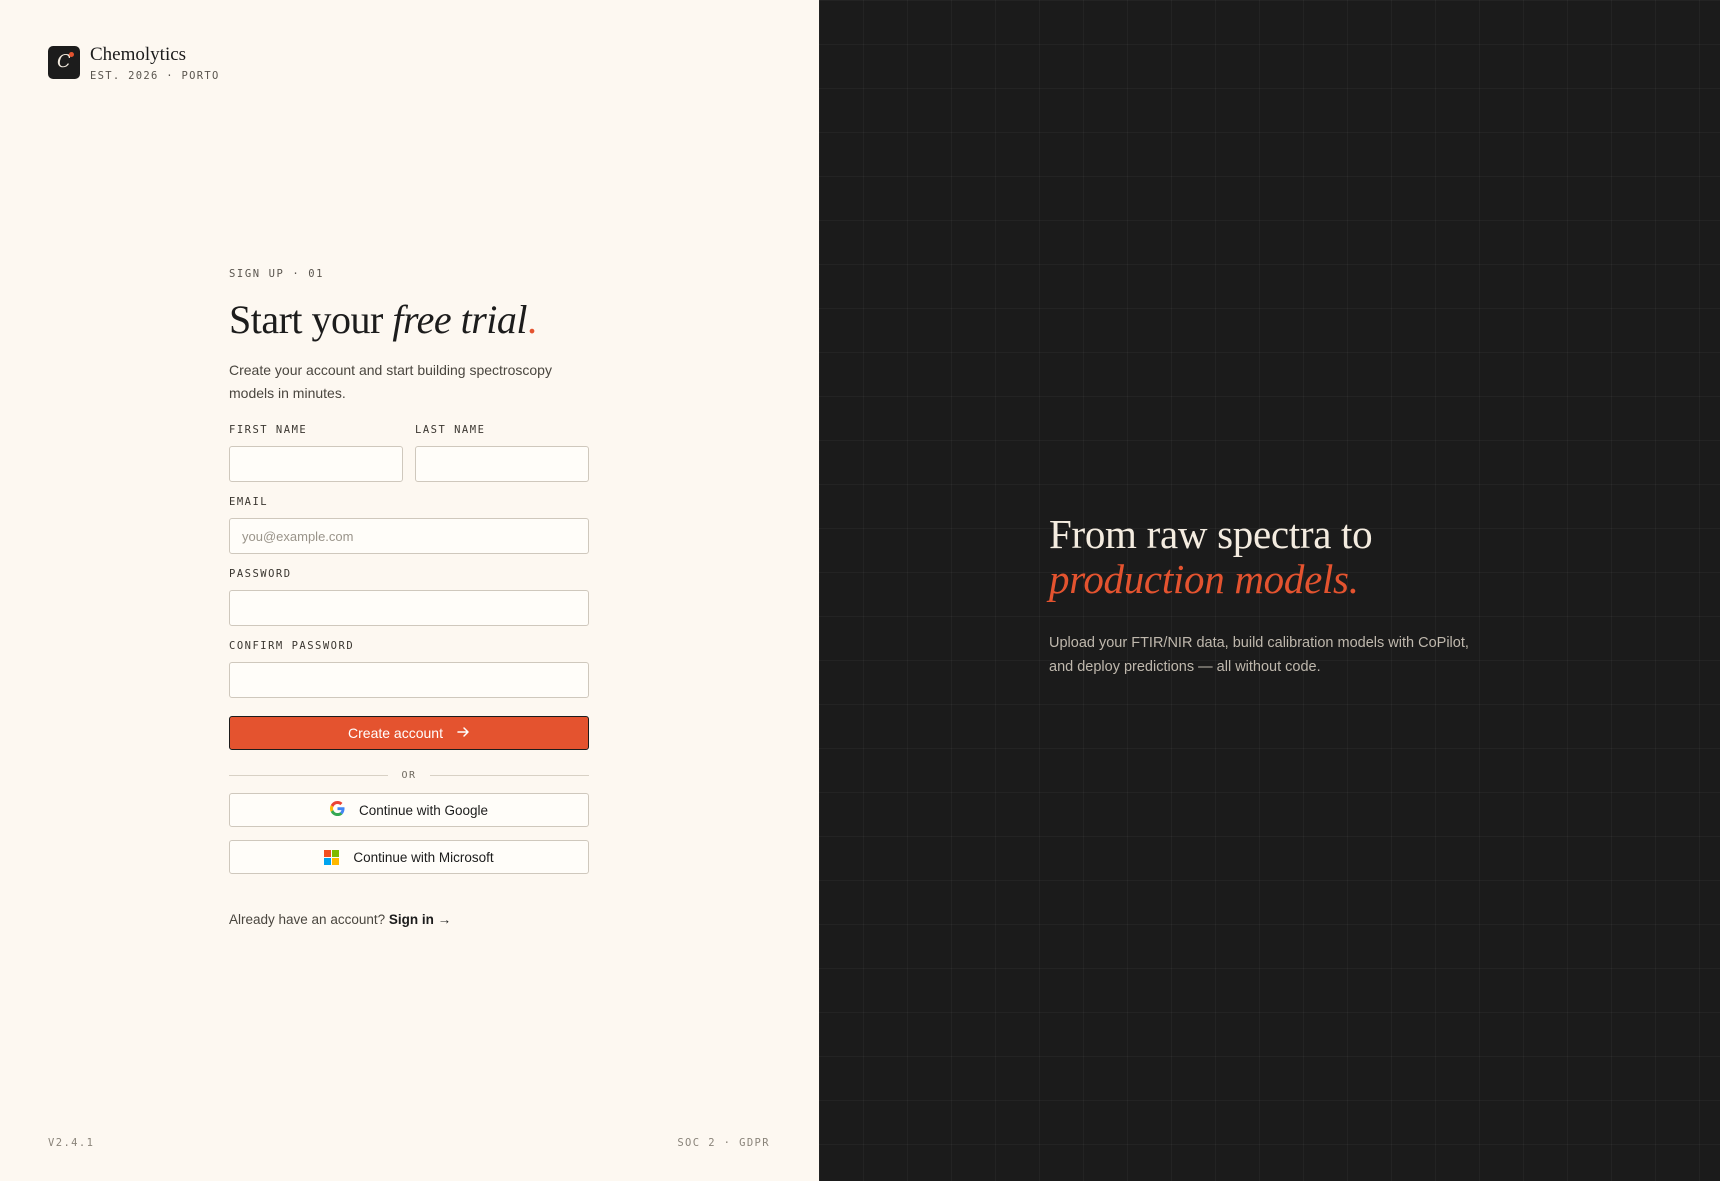  I want to click on google-icon, so click(337, 810).